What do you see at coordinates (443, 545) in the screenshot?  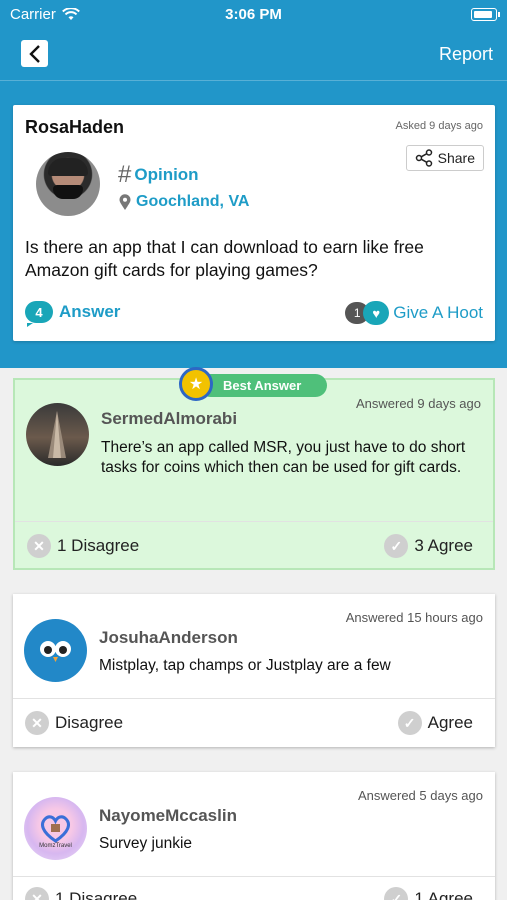 I see `agree-label: 3 Agree` at bounding box center [443, 545].